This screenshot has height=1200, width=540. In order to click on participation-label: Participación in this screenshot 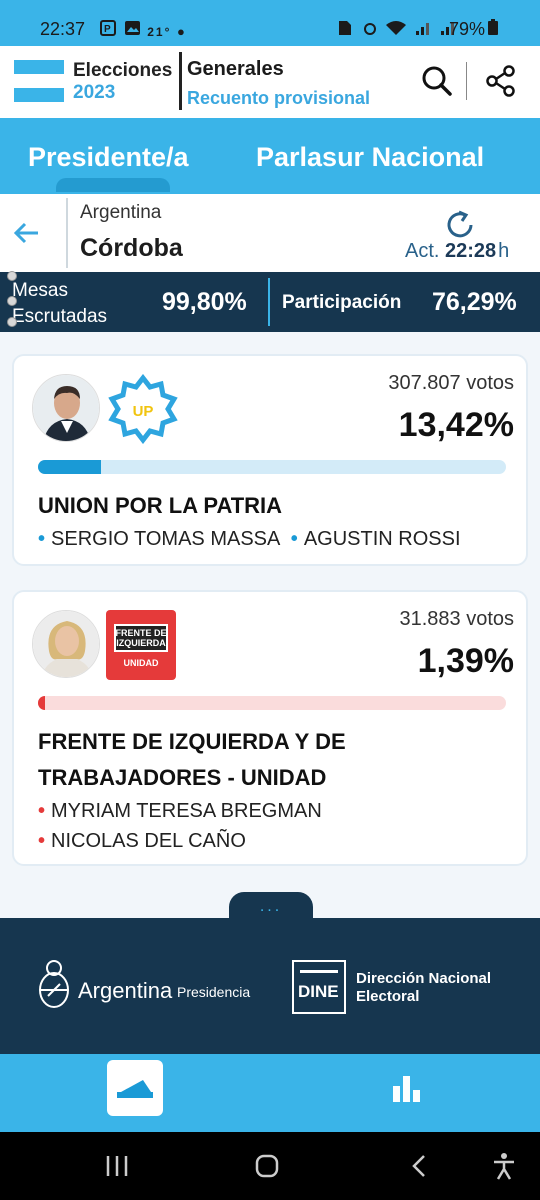, I will do `click(342, 302)`.